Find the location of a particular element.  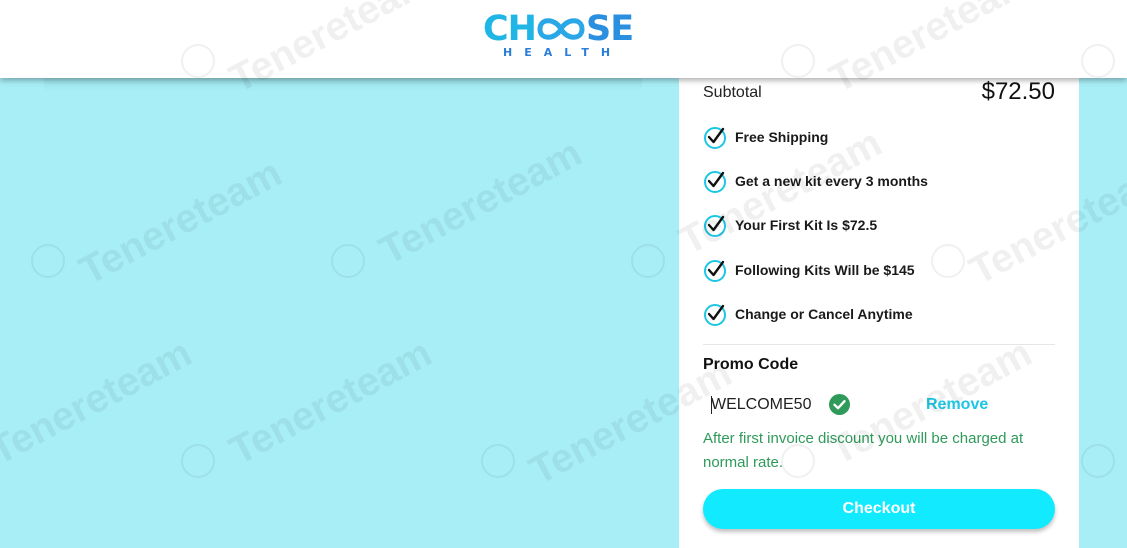

subtotal-value: $72.50 is located at coordinates (1018, 91).